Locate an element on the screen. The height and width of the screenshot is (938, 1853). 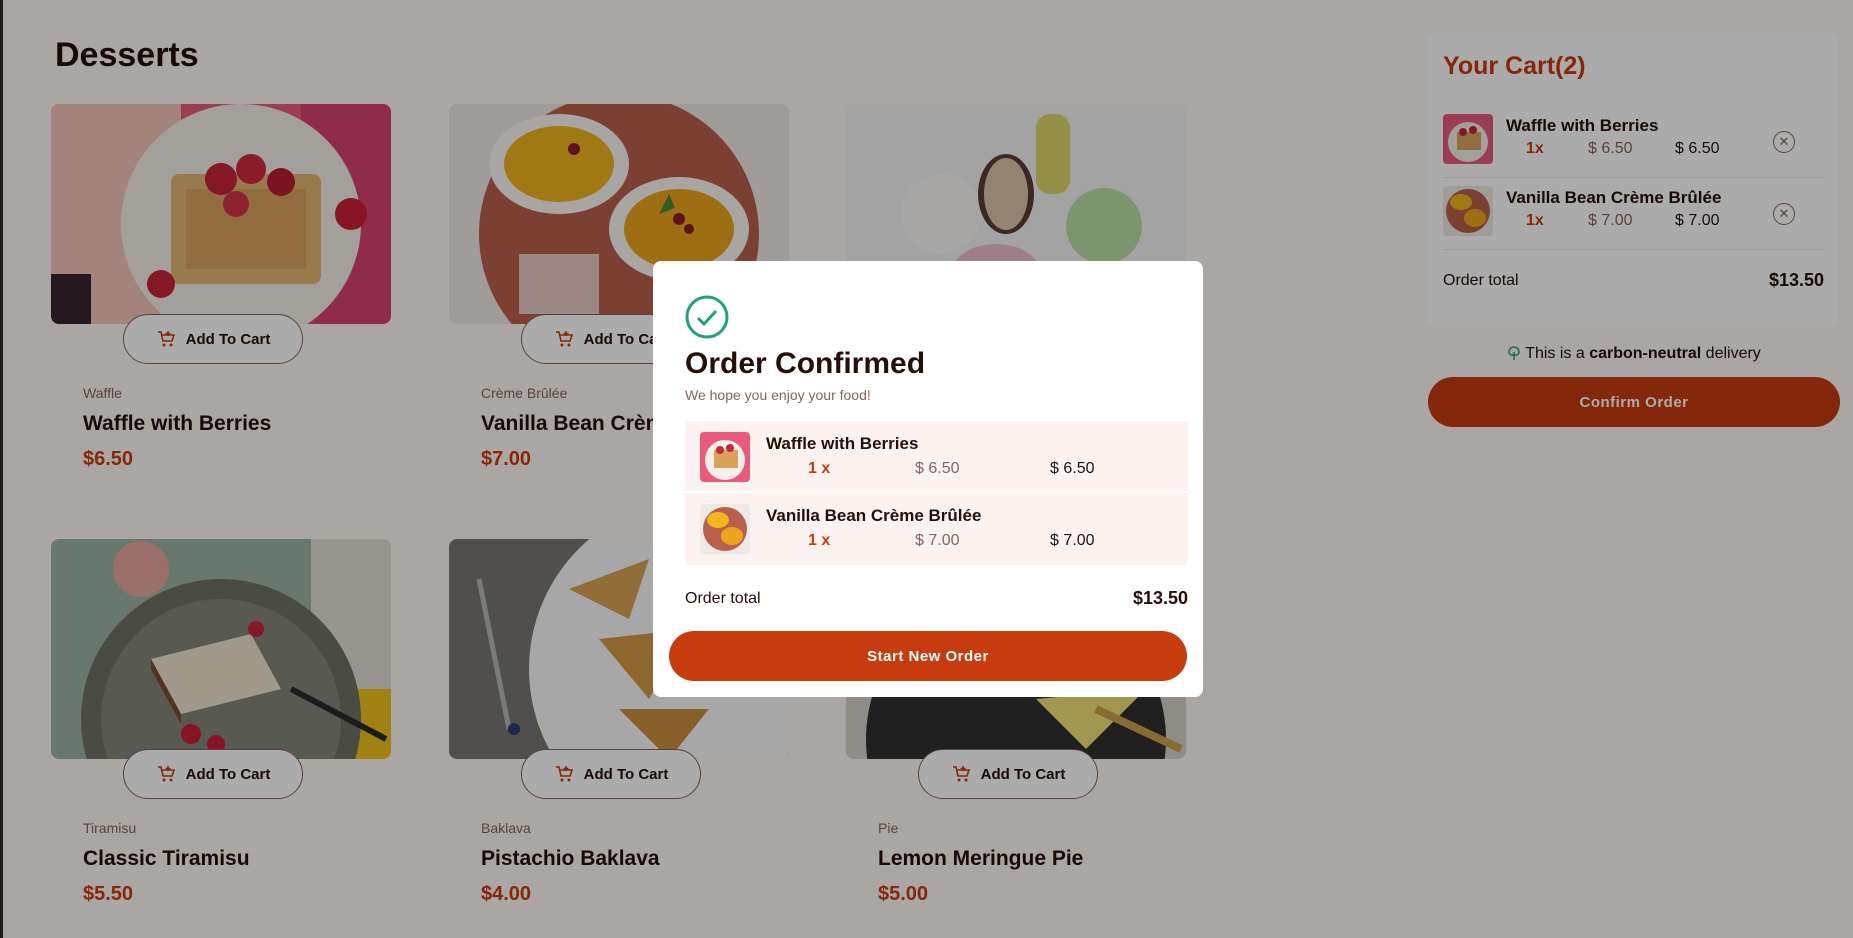
order-item-unit-price: $ 7.00 is located at coordinates (937, 540).